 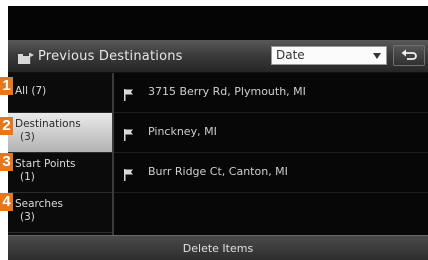 What do you see at coordinates (290, 55) in the screenshot?
I see `sort-select-value: Date` at bounding box center [290, 55].